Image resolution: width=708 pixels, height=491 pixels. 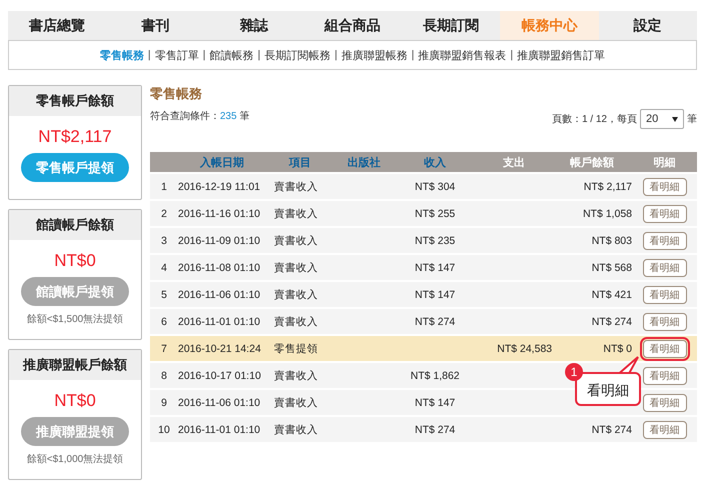 I want to click on section-title: 零售帳務, so click(x=176, y=94).